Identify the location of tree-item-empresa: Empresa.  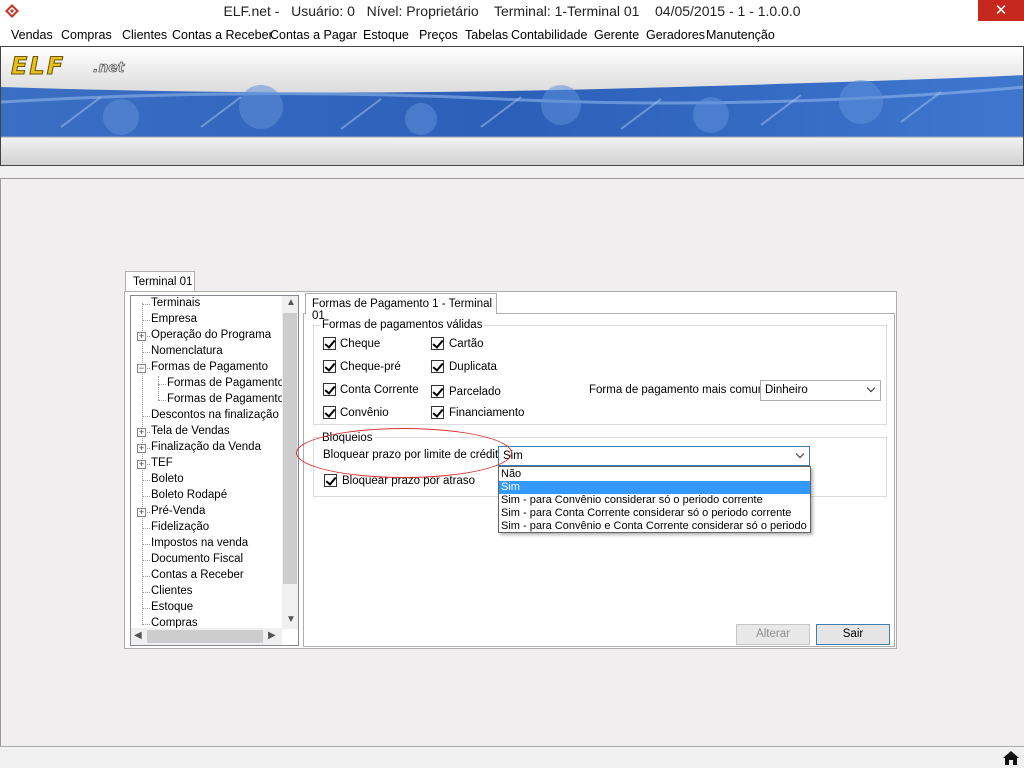
(174, 319).